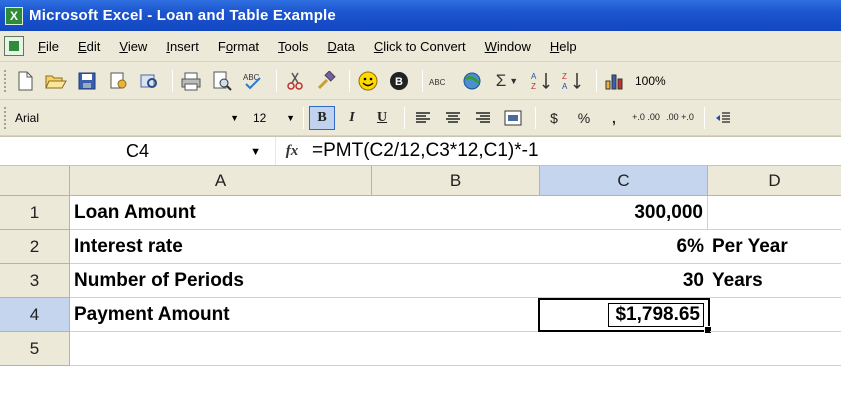 This screenshot has width=841, height=407. What do you see at coordinates (35, 315) in the screenshot?
I see `row-header-4: 4` at bounding box center [35, 315].